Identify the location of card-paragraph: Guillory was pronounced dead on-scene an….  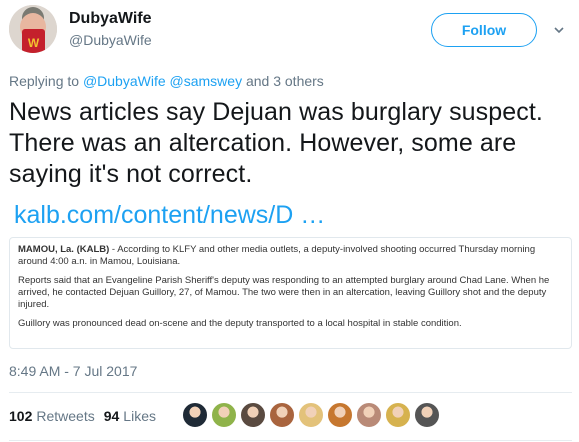
(240, 323).